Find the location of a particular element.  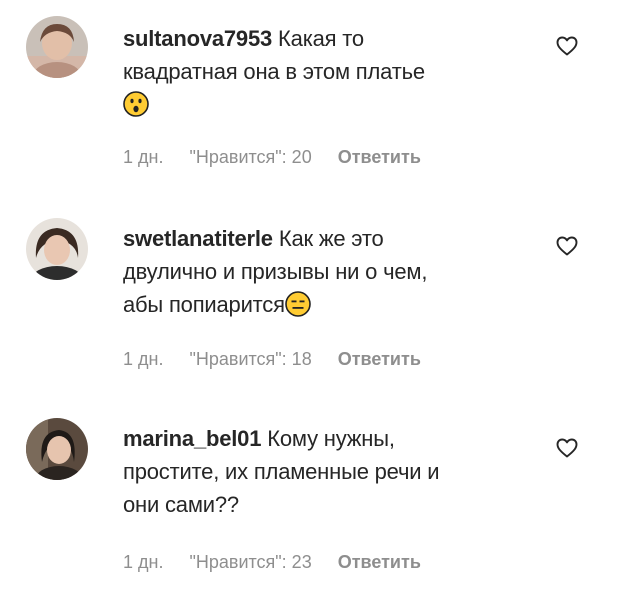

comment-username: sultanova7953 is located at coordinates (197, 38).